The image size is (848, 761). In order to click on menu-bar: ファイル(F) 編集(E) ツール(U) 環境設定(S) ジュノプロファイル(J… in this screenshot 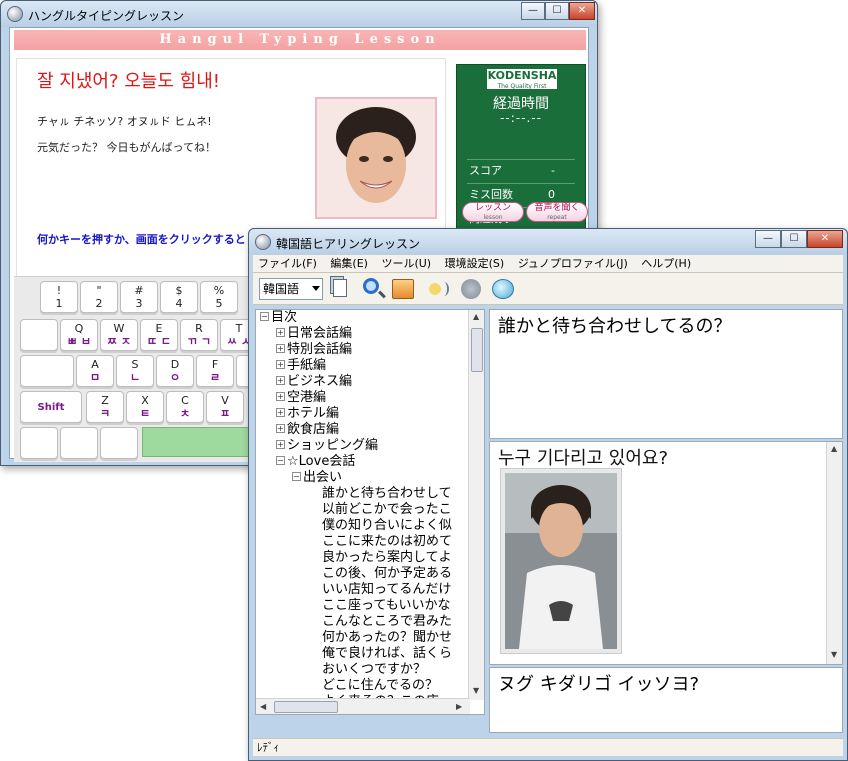, I will do `click(548, 264)`.